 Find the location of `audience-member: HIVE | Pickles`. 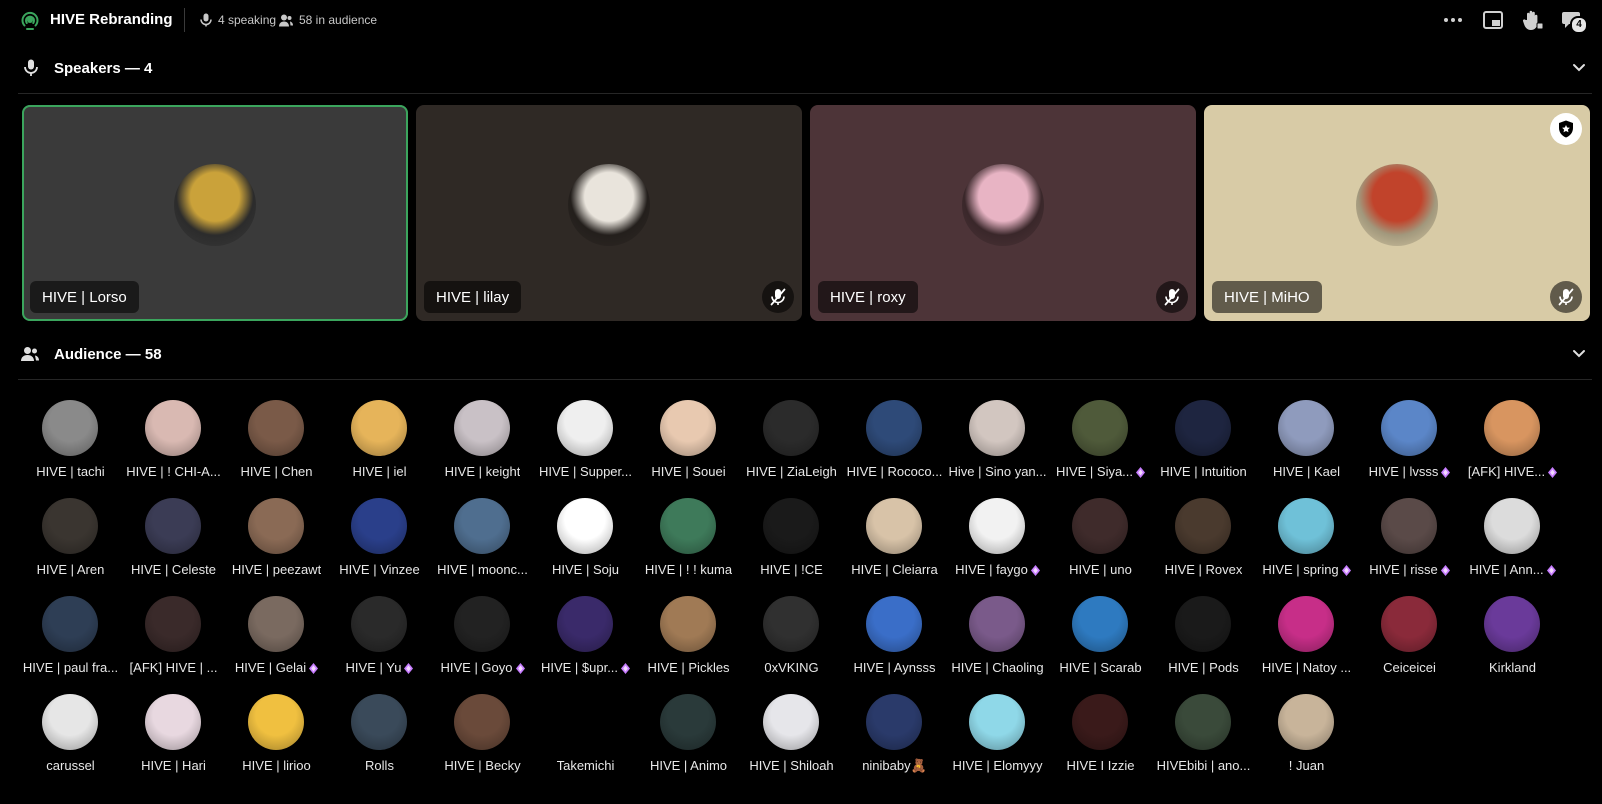

audience-member: HIVE | Pickles is located at coordinates (688, 644).